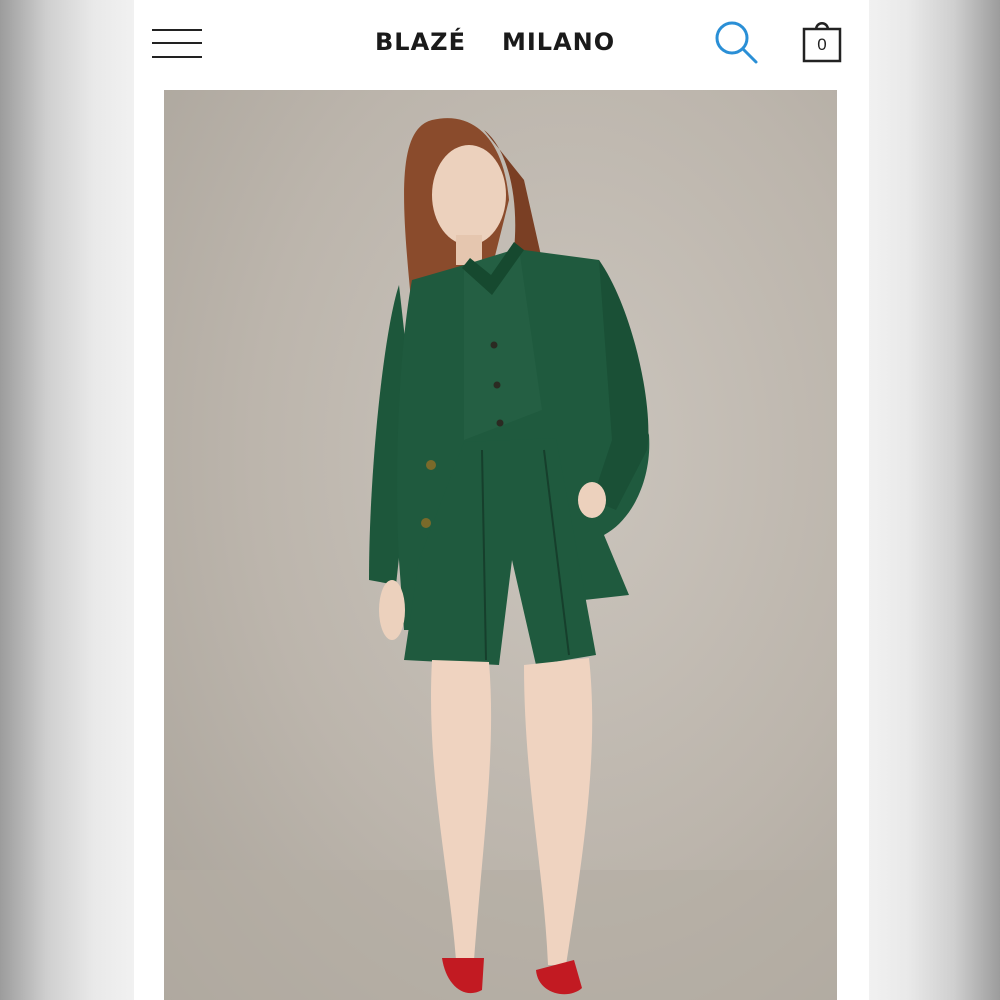 This screenshot has width=1000, height=1000. I want to click on cart-count: 0, so click(822, 44).